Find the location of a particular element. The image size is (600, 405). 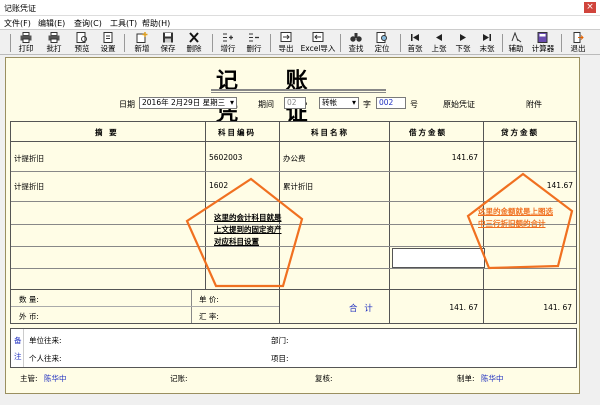

print-button: 打印 is located at coordinates (26, 43).